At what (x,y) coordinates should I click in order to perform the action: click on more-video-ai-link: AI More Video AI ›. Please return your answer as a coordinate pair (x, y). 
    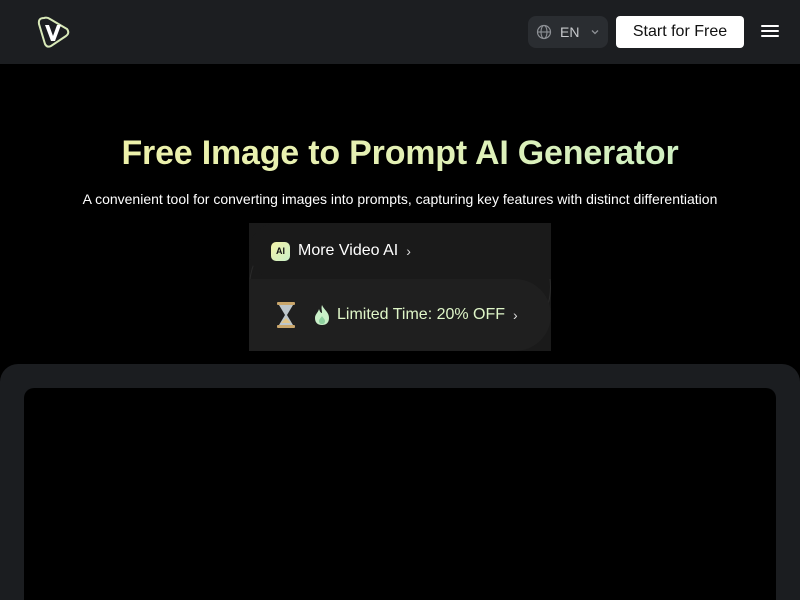
    Looking at the image, I should click on (400, 251).